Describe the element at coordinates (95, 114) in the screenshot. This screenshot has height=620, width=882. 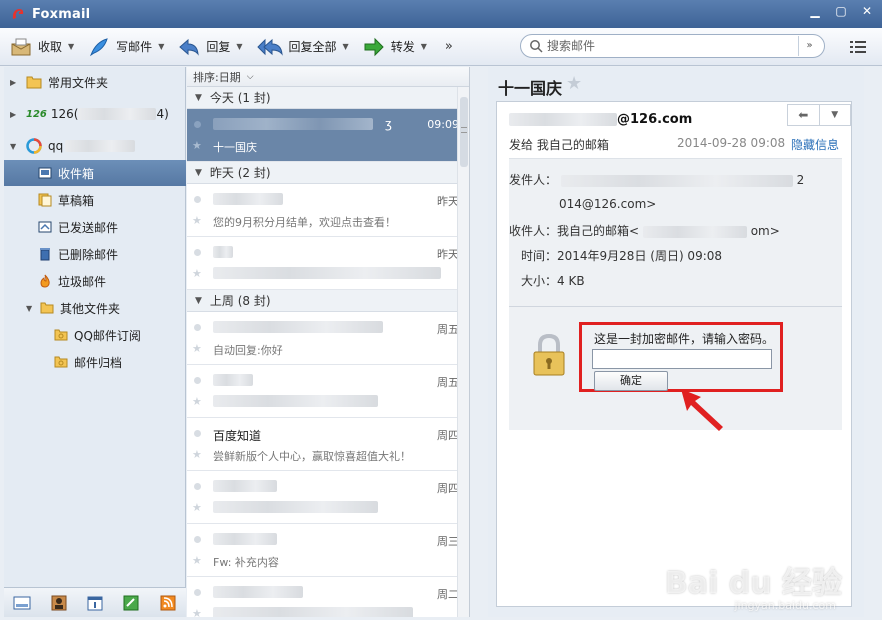
I see `account-126: ▶ 126 126( 4)` at that location.